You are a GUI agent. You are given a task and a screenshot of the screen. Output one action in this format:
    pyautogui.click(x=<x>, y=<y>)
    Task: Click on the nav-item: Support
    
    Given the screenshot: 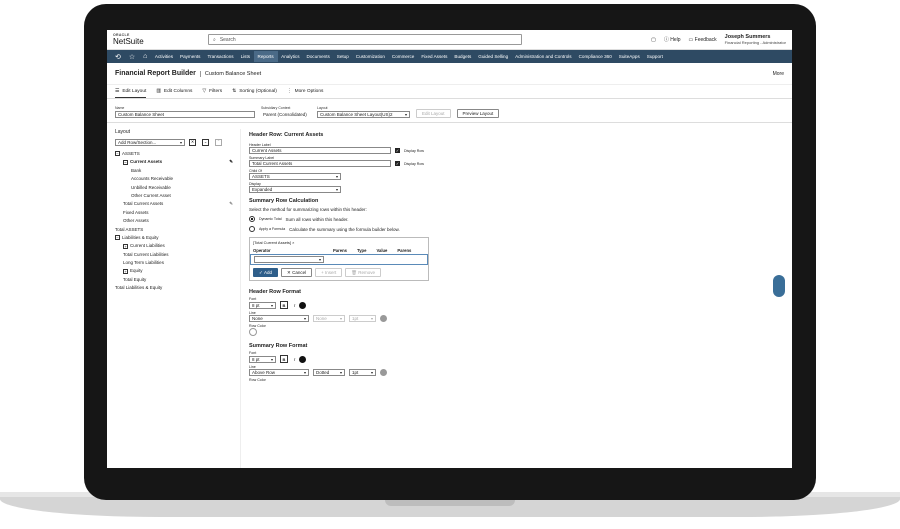 What is the action you would take?
    pyautogui.click(x=654, y=56)
    